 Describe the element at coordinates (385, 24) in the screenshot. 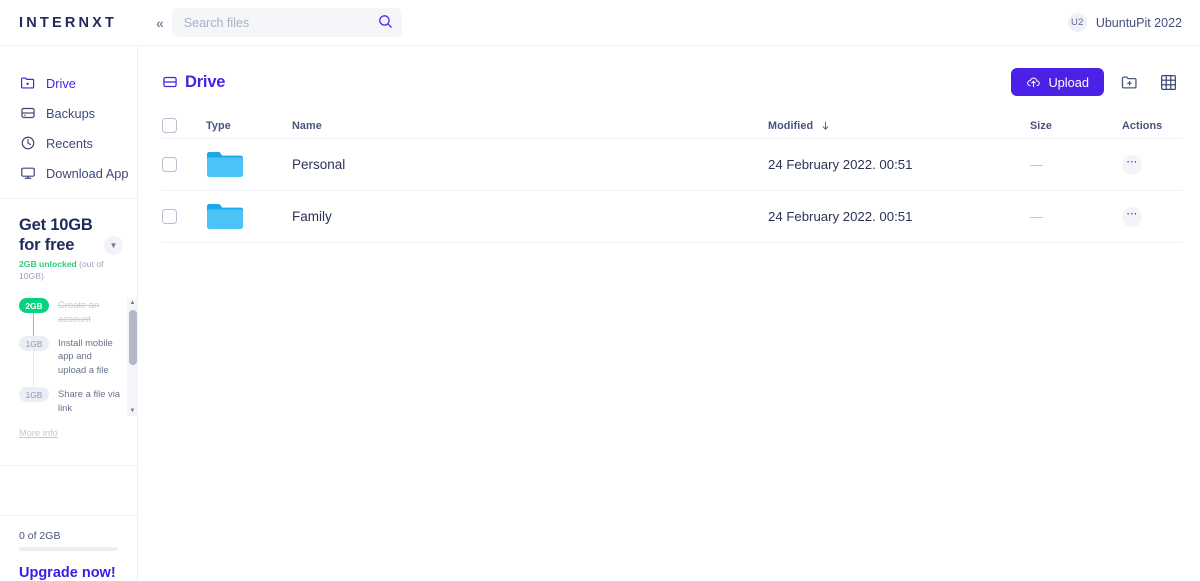

I see `search-icon` at that location.